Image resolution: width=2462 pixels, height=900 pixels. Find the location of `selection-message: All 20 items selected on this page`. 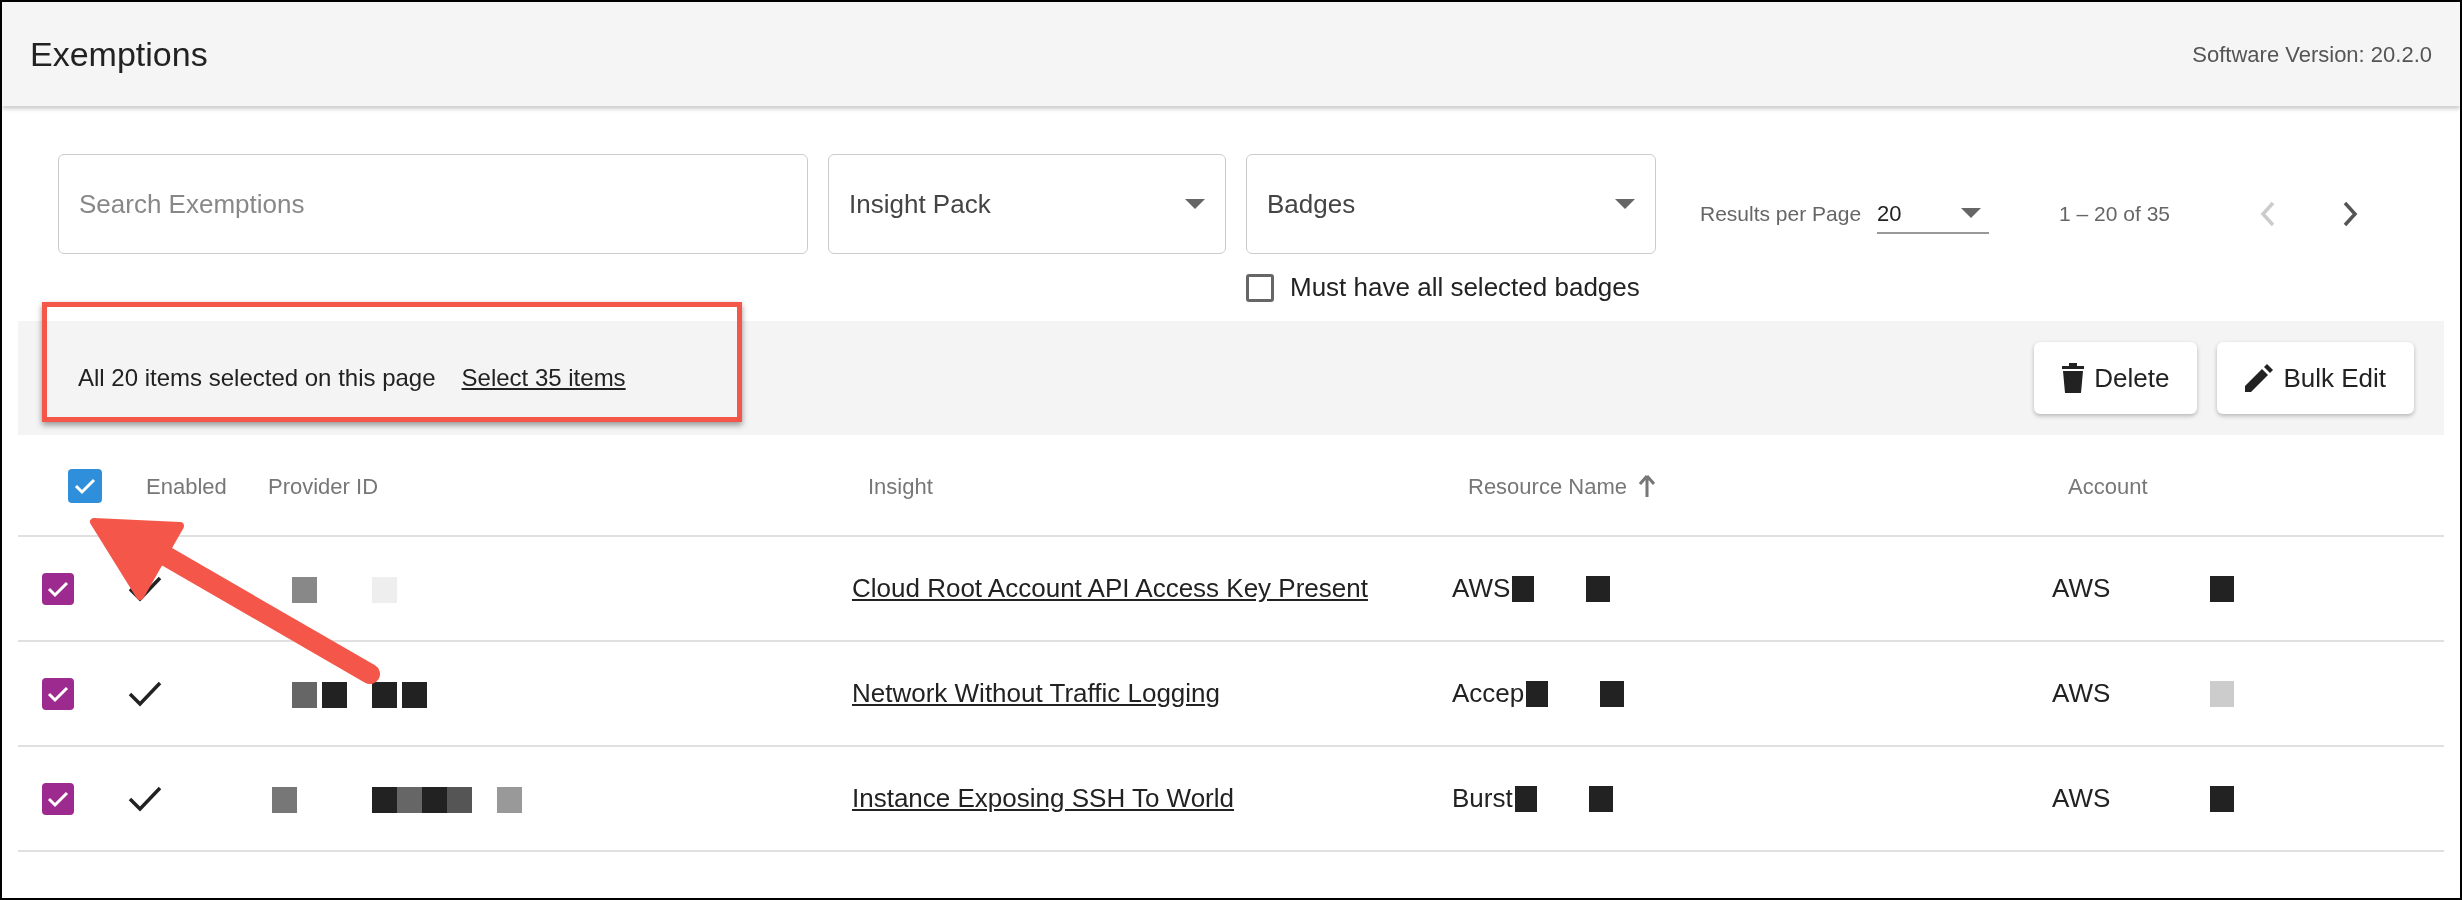

selection-message: All 20 items selected on this page is located at coordinates (257, 378).